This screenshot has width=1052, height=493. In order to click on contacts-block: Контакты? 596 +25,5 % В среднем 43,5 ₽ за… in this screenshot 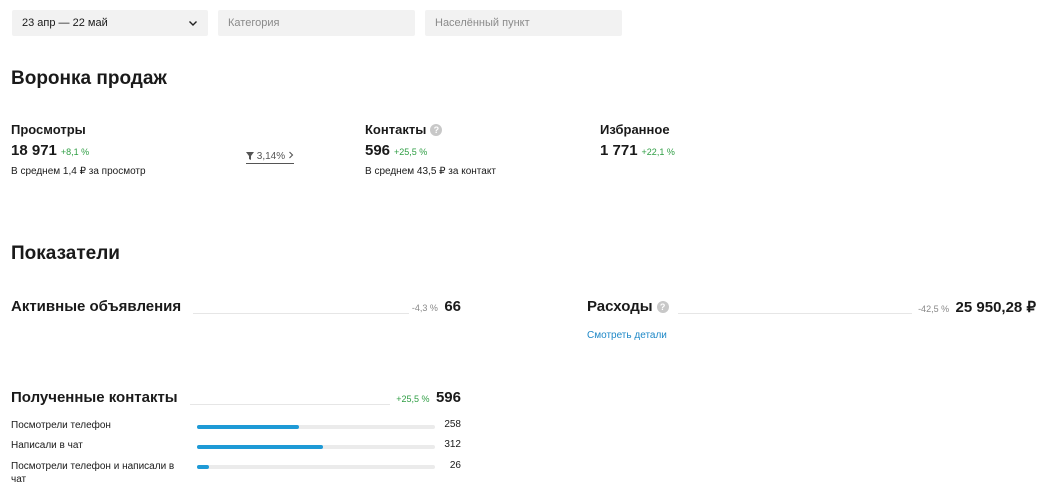, I will do `click(430, 149)`.